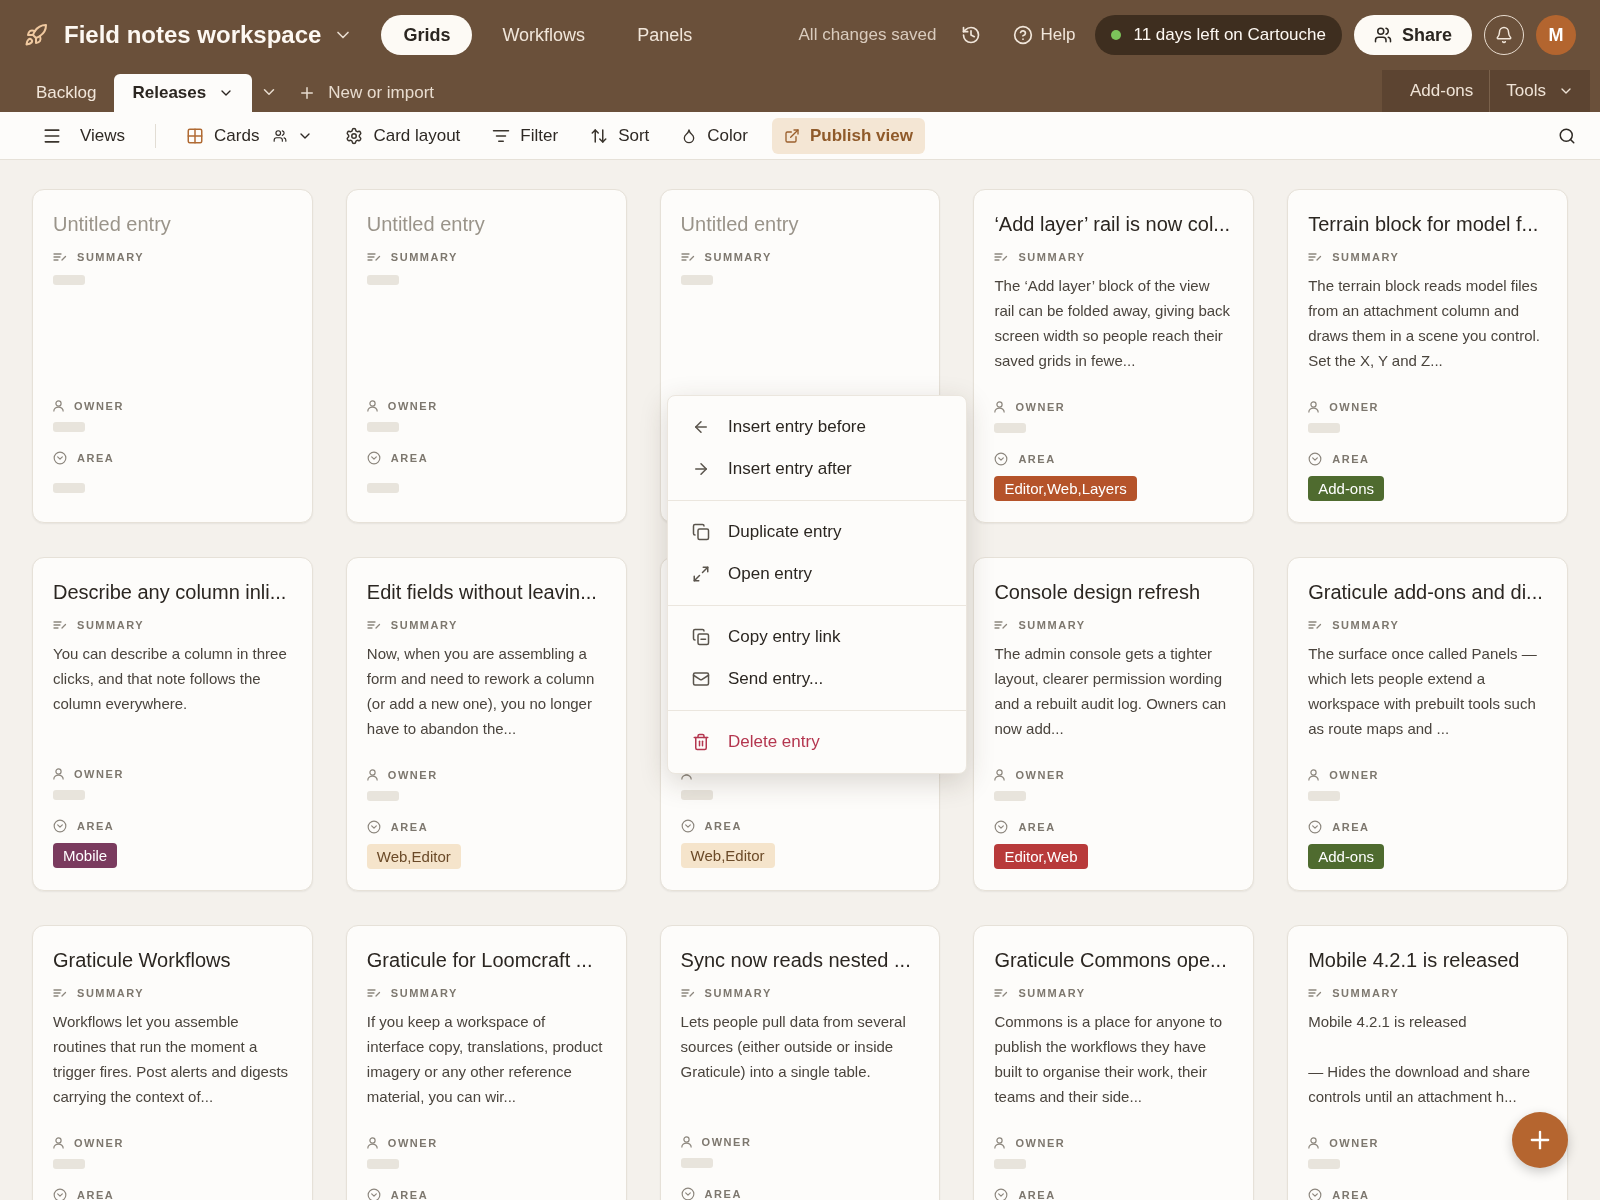 The image size is (1600, 1200). I want to click on area-tag: Web,Editor, so click(413, 856).